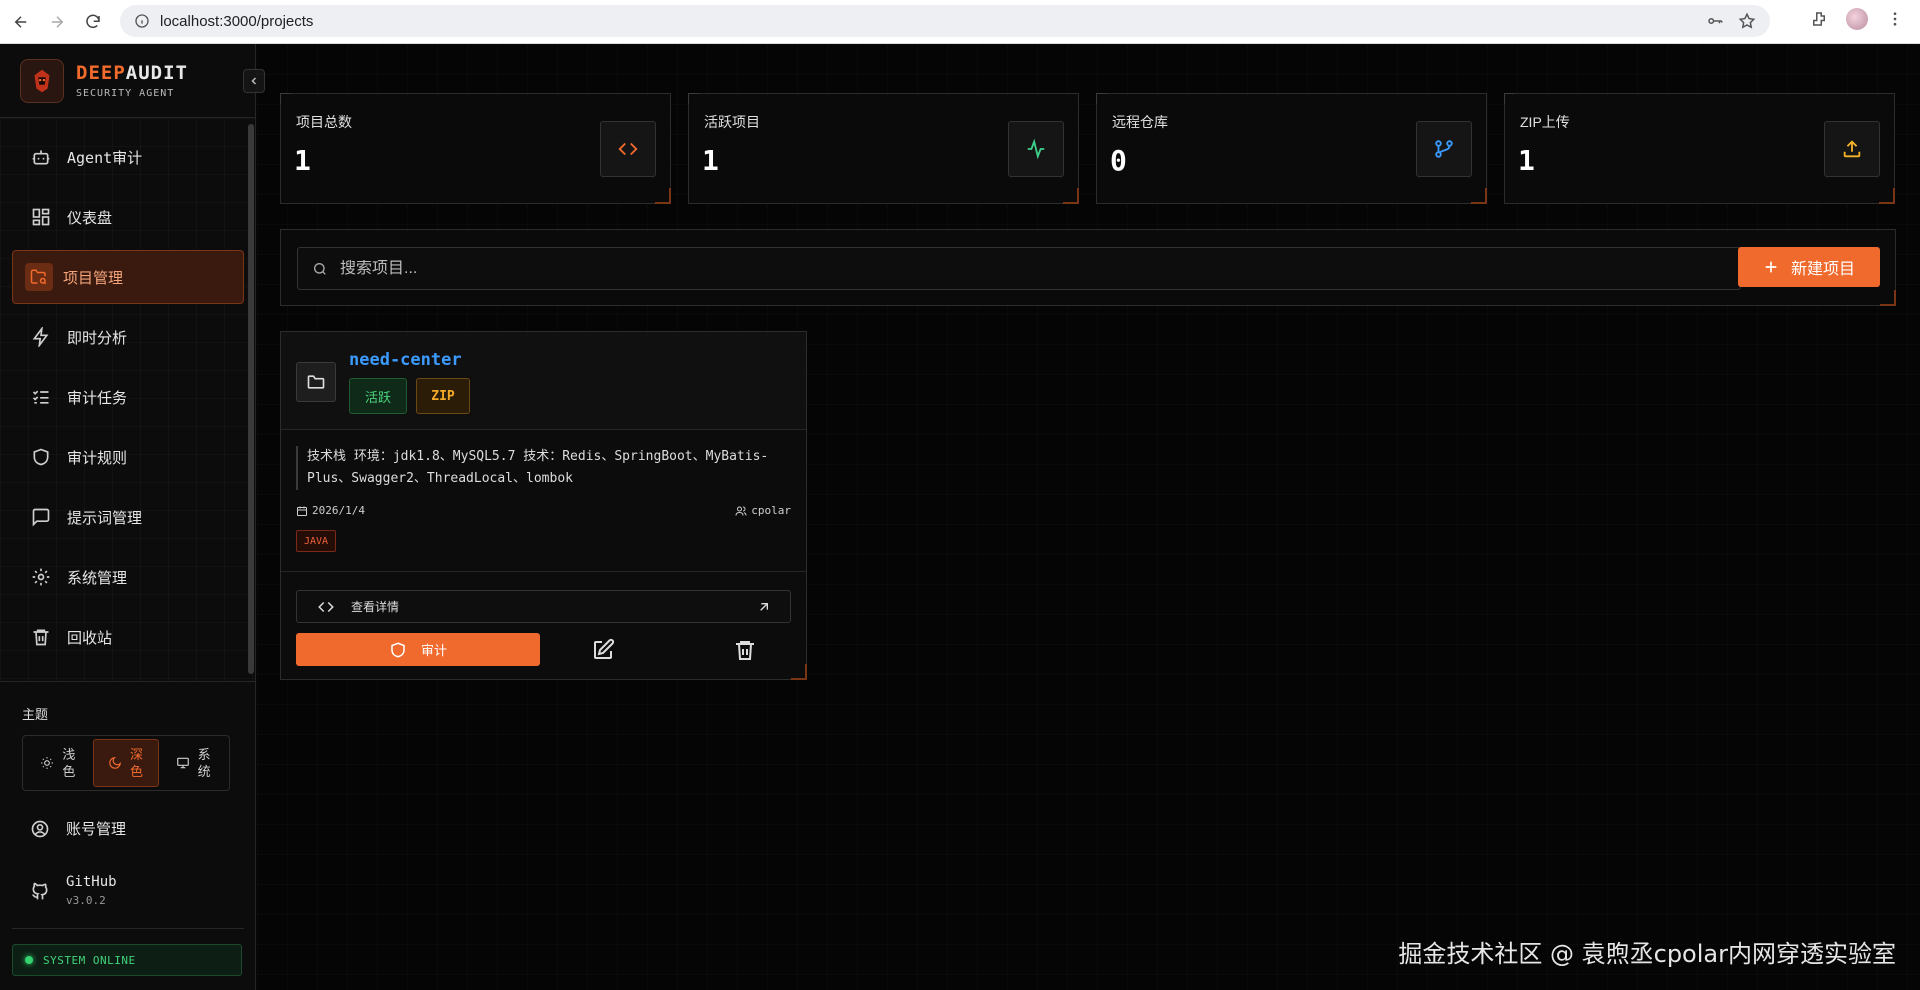 The width and height of the screenshot is (1920, 990). Describe the element at coordinates (105, 517) in the screenshot. I see `sidebar-item-label: 提示词管理` at that location.